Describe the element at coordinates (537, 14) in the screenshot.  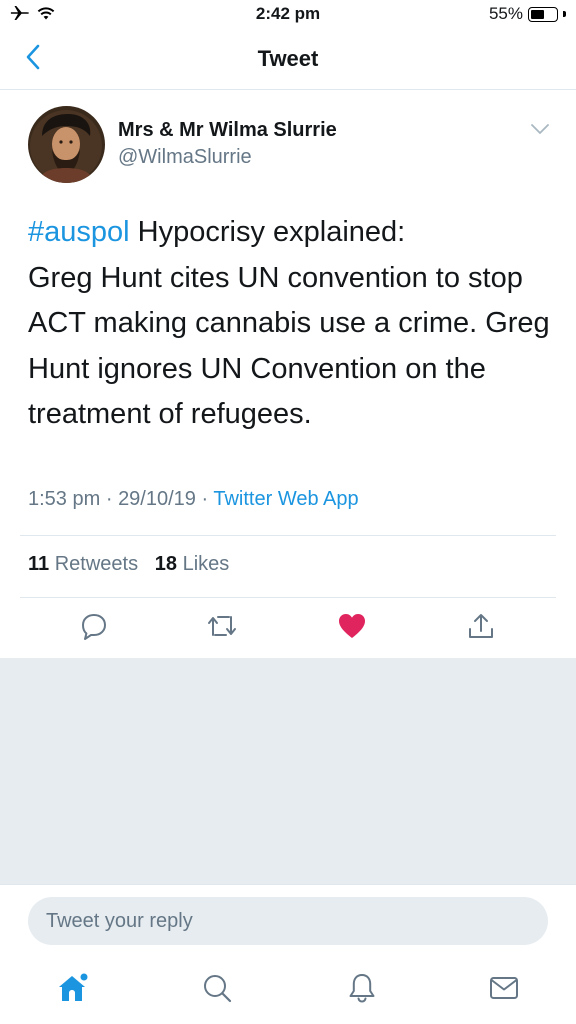
I see `battery-fill` at that location.